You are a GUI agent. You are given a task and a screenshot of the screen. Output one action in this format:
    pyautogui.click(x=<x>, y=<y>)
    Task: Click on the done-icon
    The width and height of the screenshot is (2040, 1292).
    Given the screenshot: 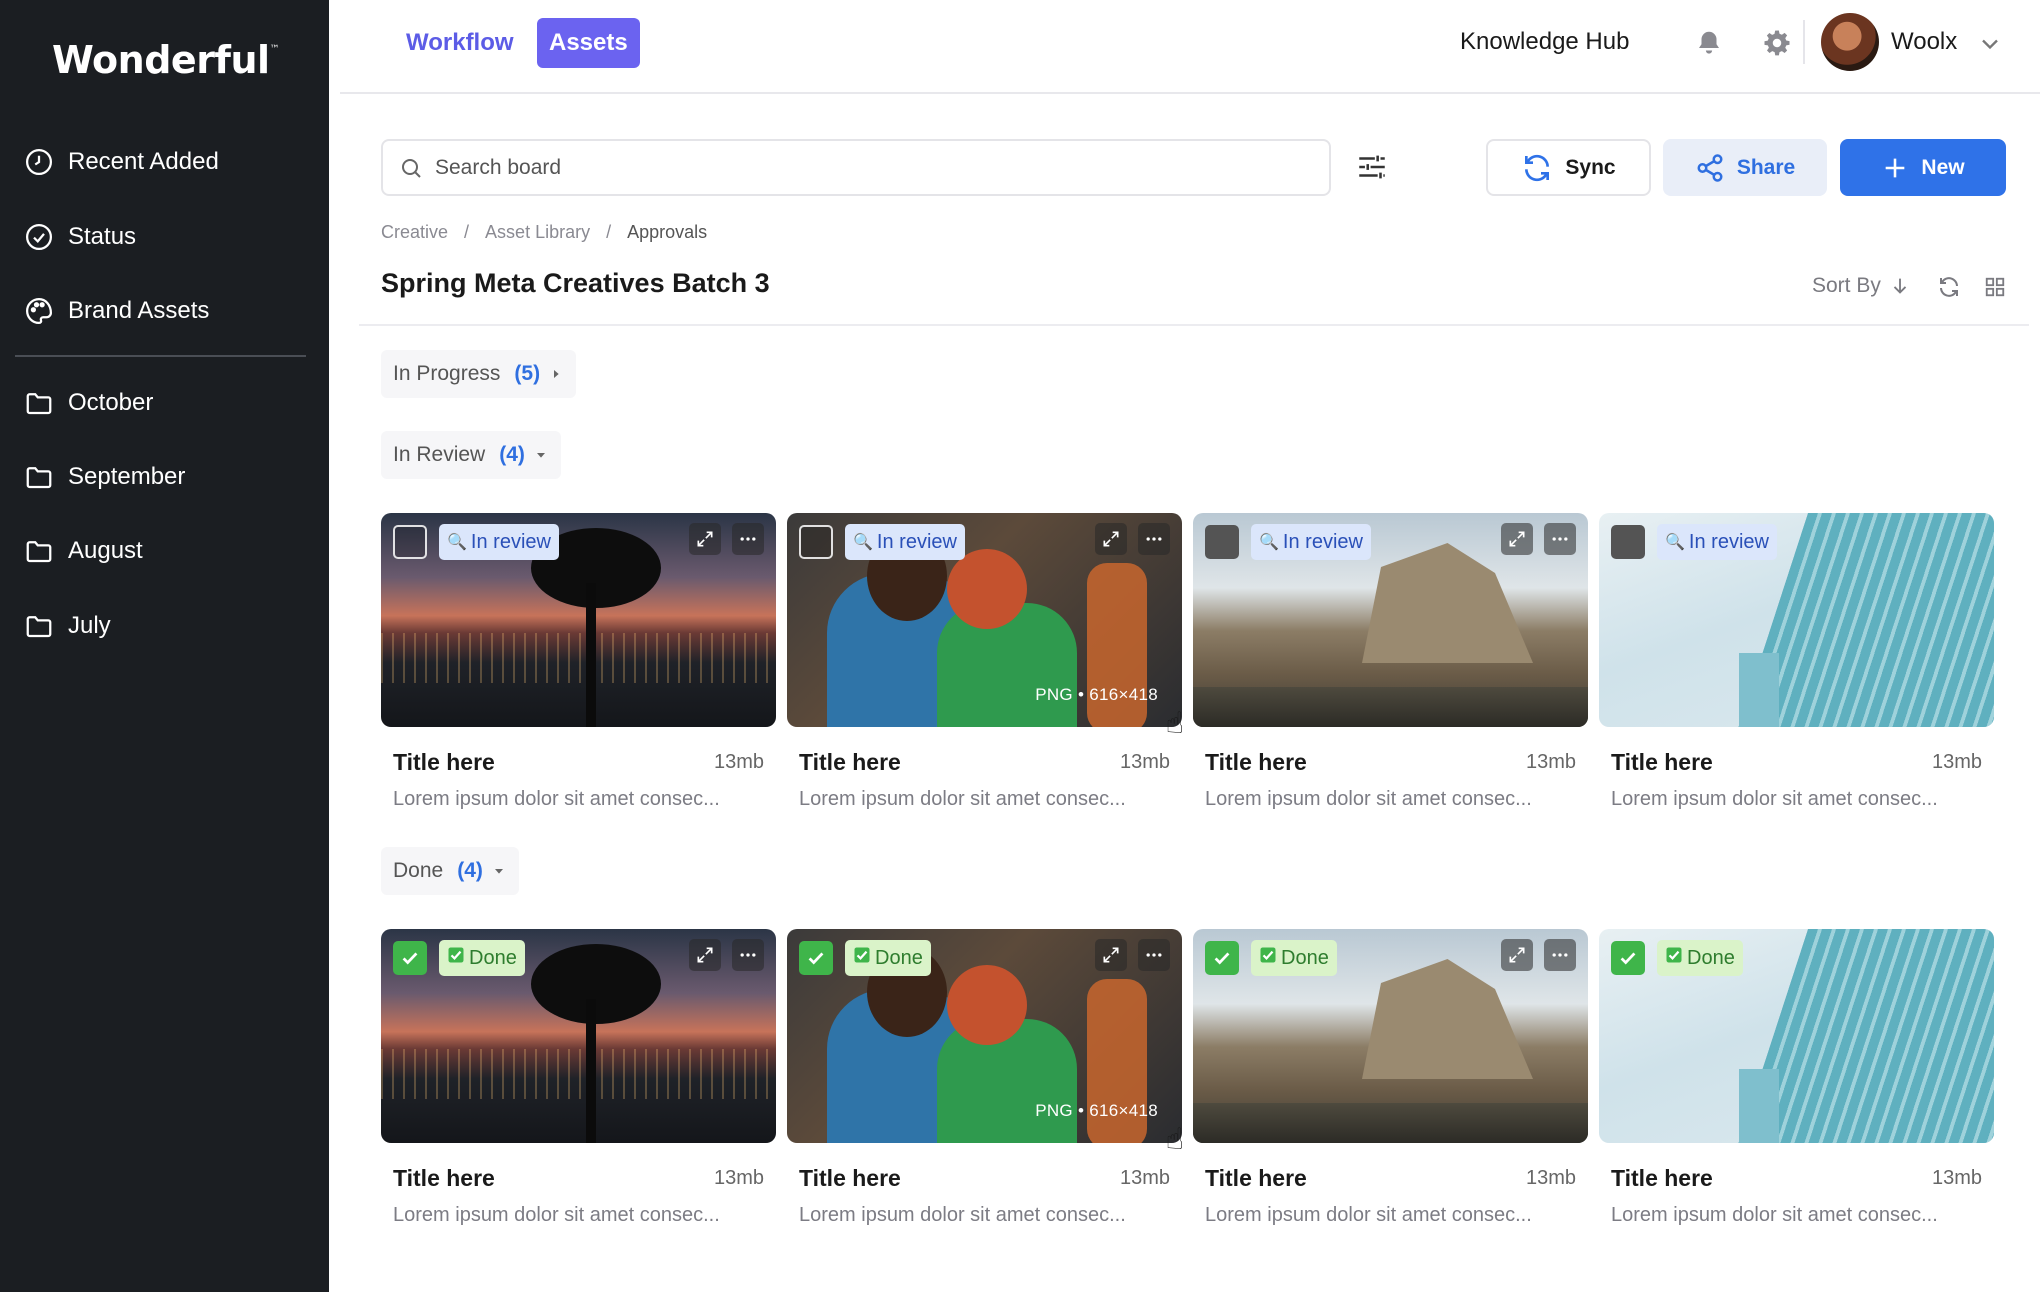 What is the action you would take?
    pyautogui.click(x=456, y=958)
    